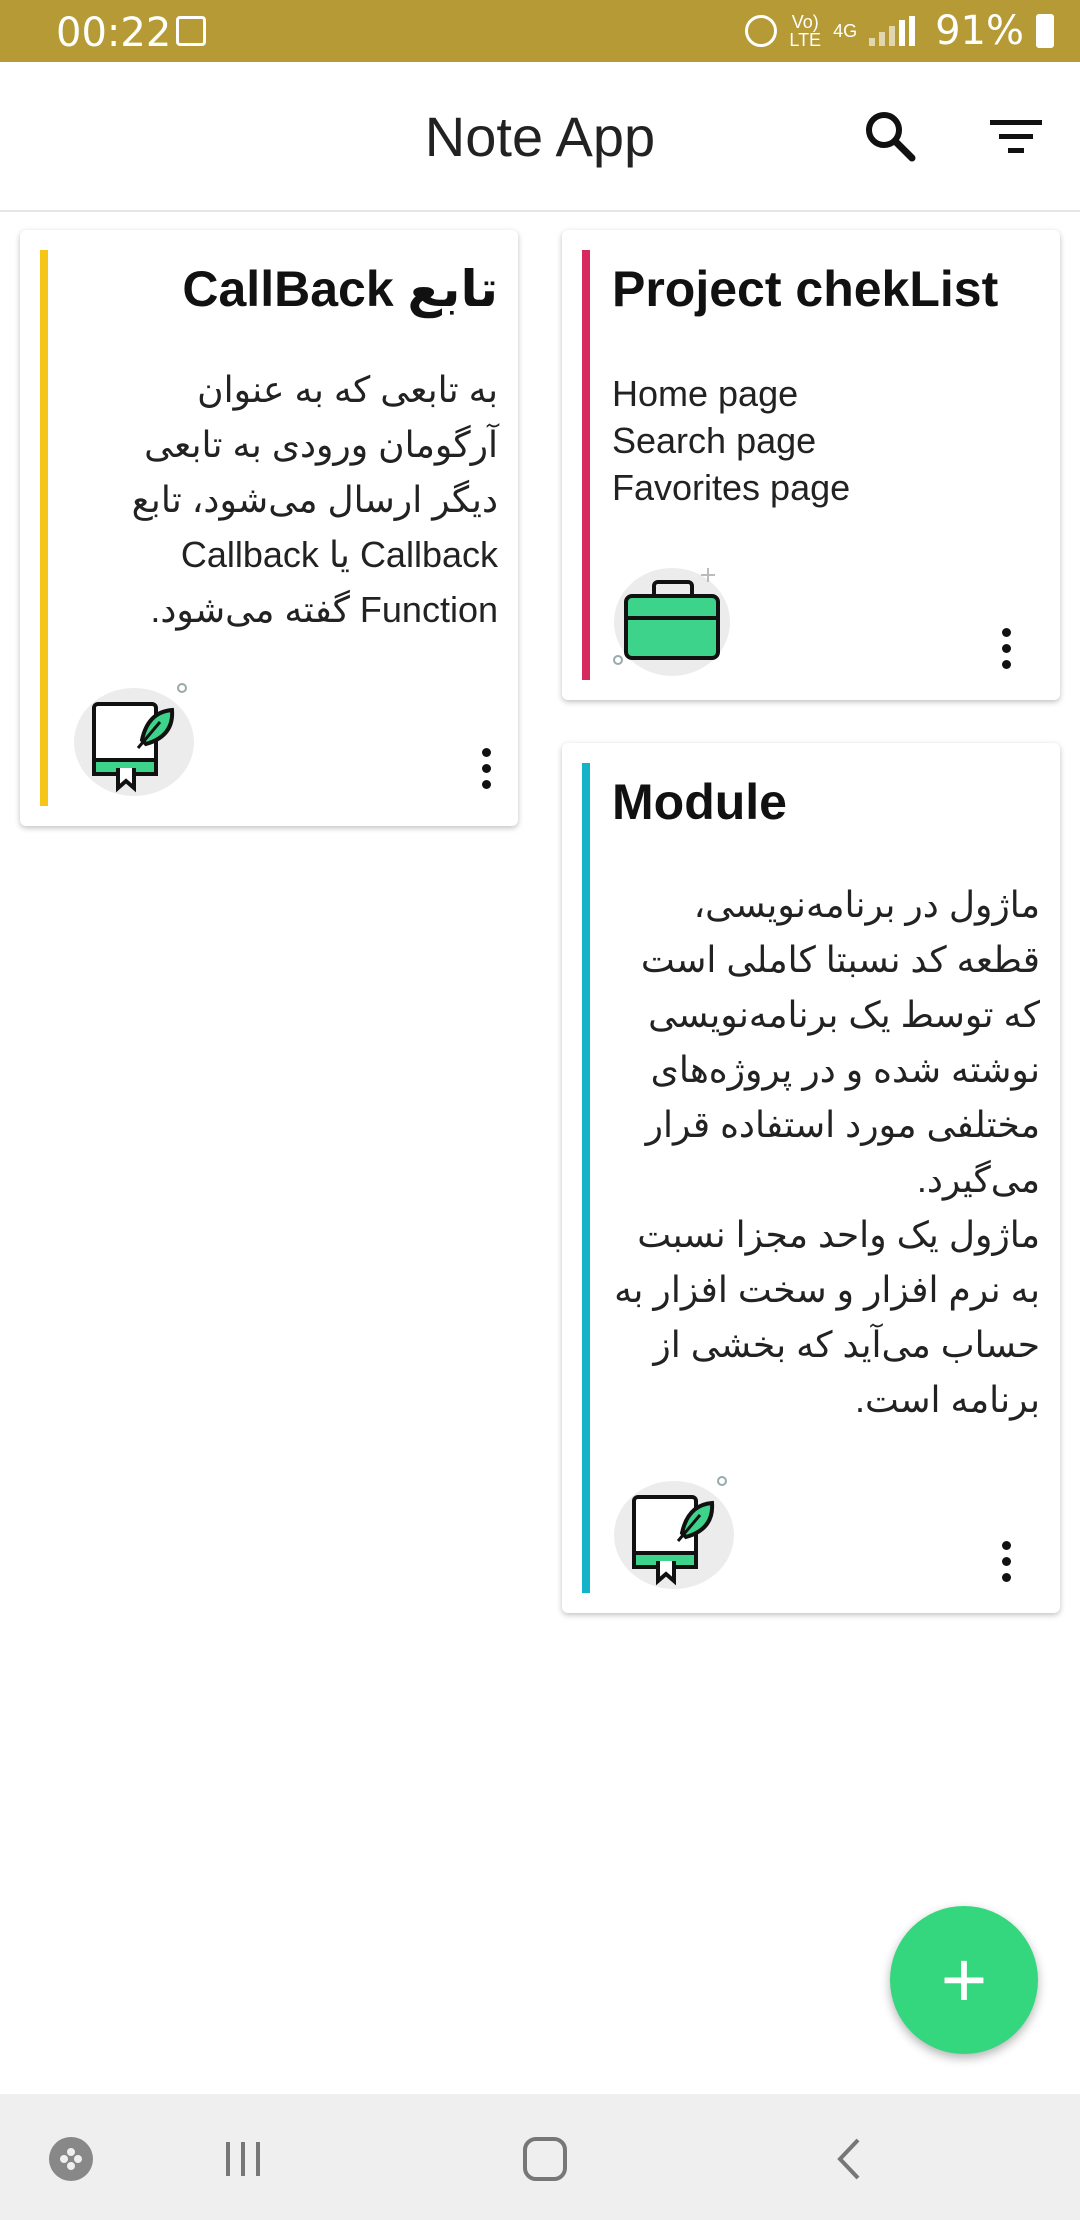 This screenshot has width=1080, height=2220. Describe the element at coordinates (340, 289) in the screenshot. I see `note-title: تابع CallBack` at that location.